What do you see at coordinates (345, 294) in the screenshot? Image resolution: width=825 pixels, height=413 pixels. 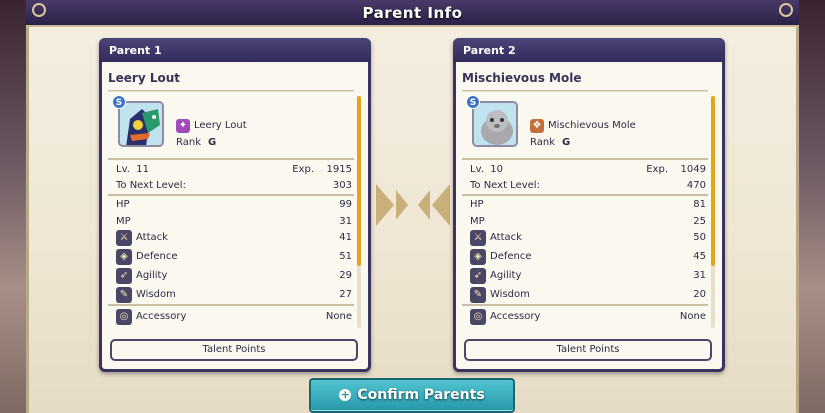 I see `wisdom-value: 27` at bounding box center [345, 294].